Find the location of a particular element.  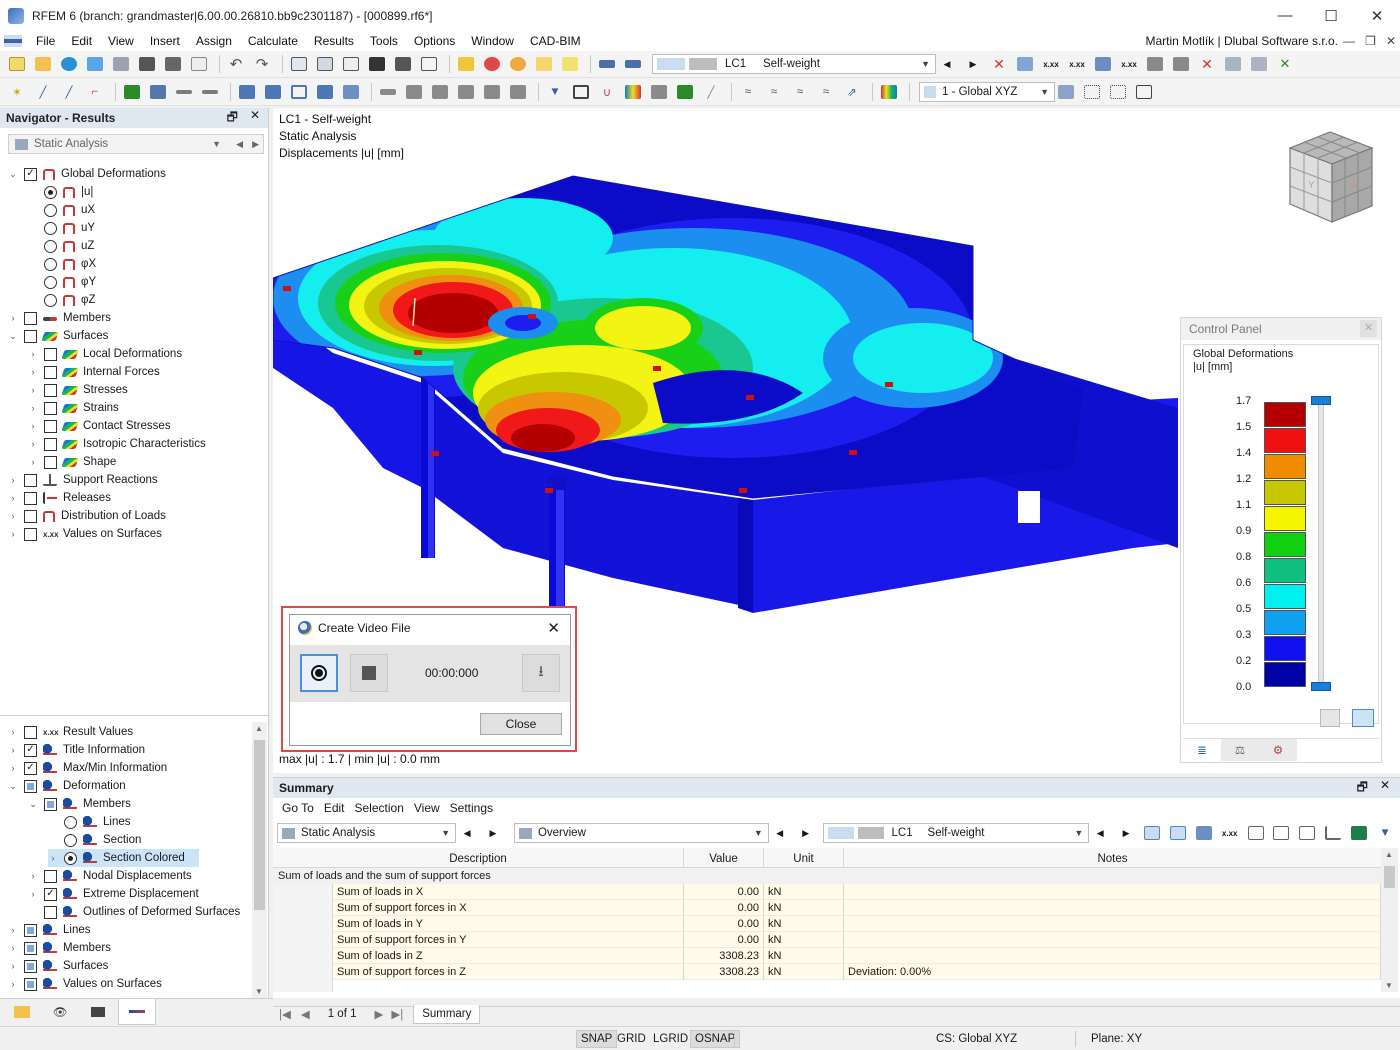

grid-e-icon is located at coordinates (518, 92).